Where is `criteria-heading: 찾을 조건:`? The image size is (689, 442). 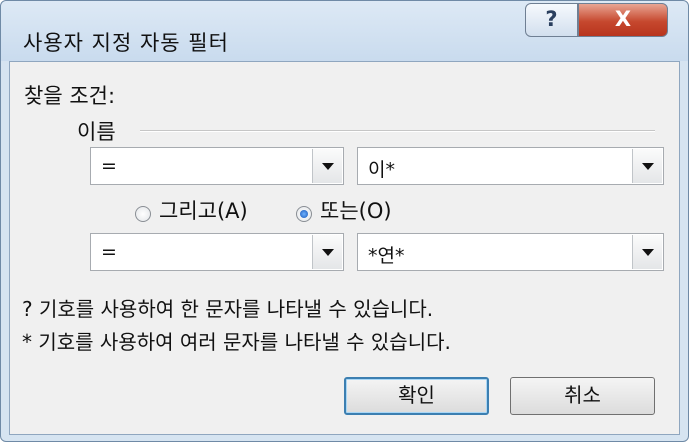
criteria-heading: 찾을 조건: is located at coordinates (70, 96).